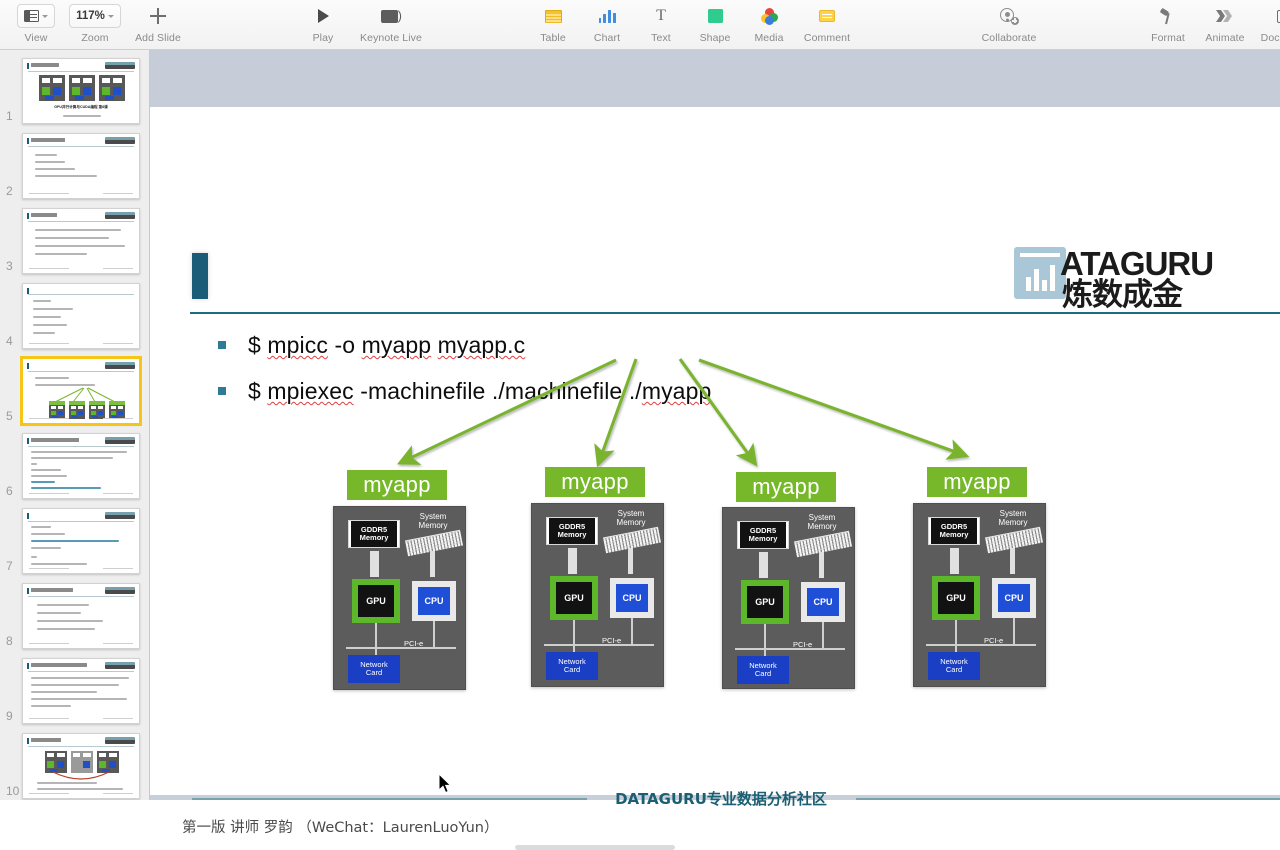  I want to click on slide-number: 6, so click(9, 491).